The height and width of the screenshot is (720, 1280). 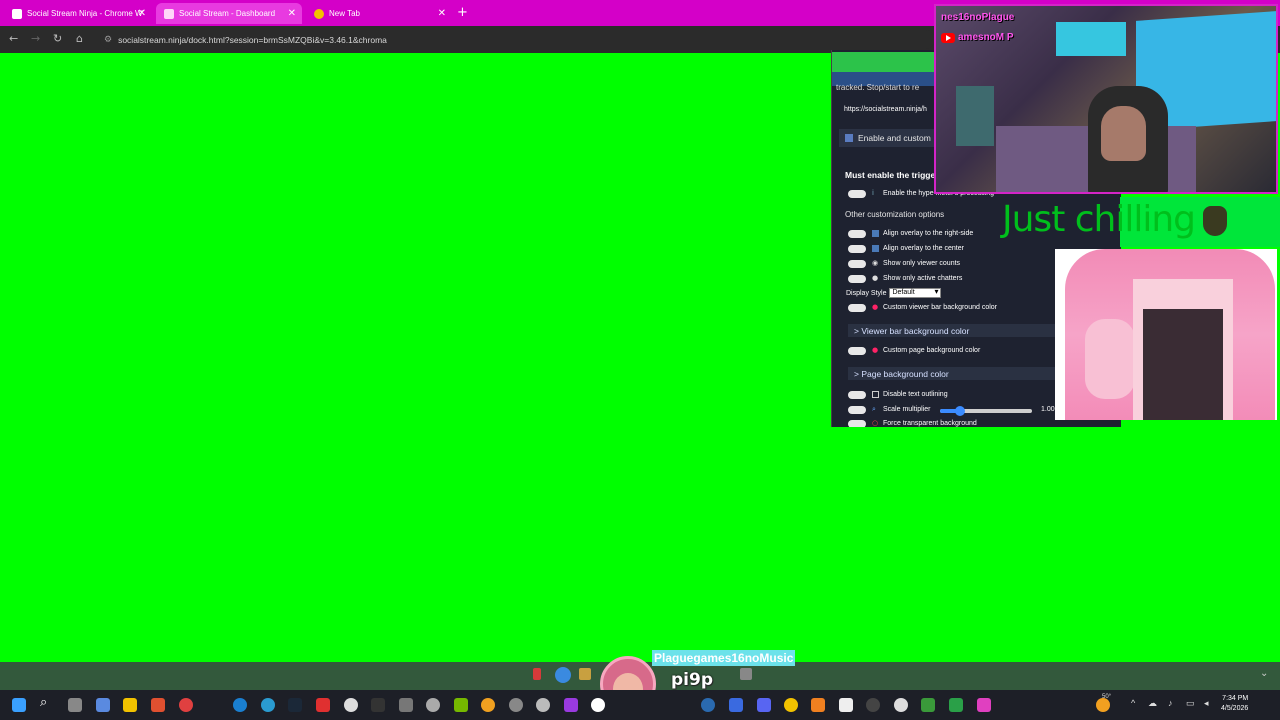 I want to click on align-center-option: Align overlay to the center, so click(x=906, y=248).